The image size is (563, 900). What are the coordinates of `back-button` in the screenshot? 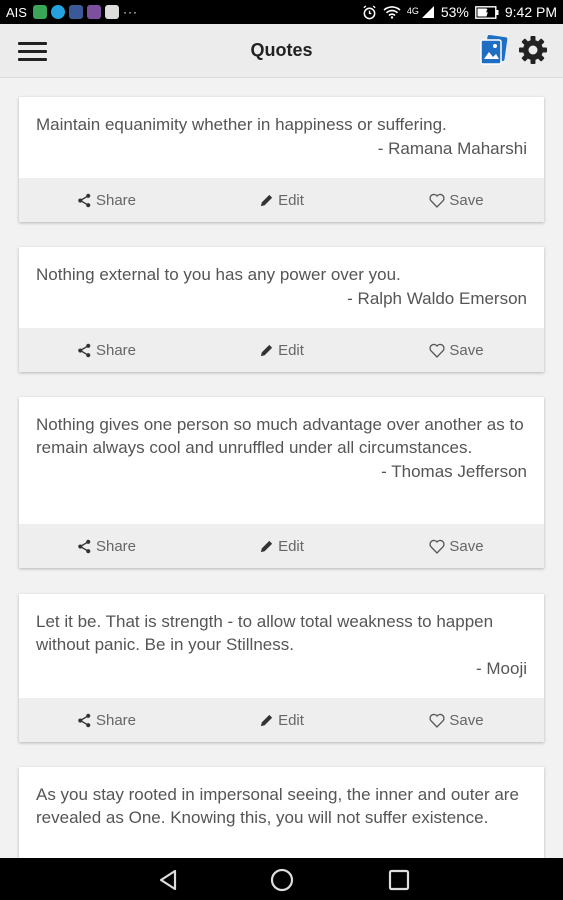 It's located at (168, 880).